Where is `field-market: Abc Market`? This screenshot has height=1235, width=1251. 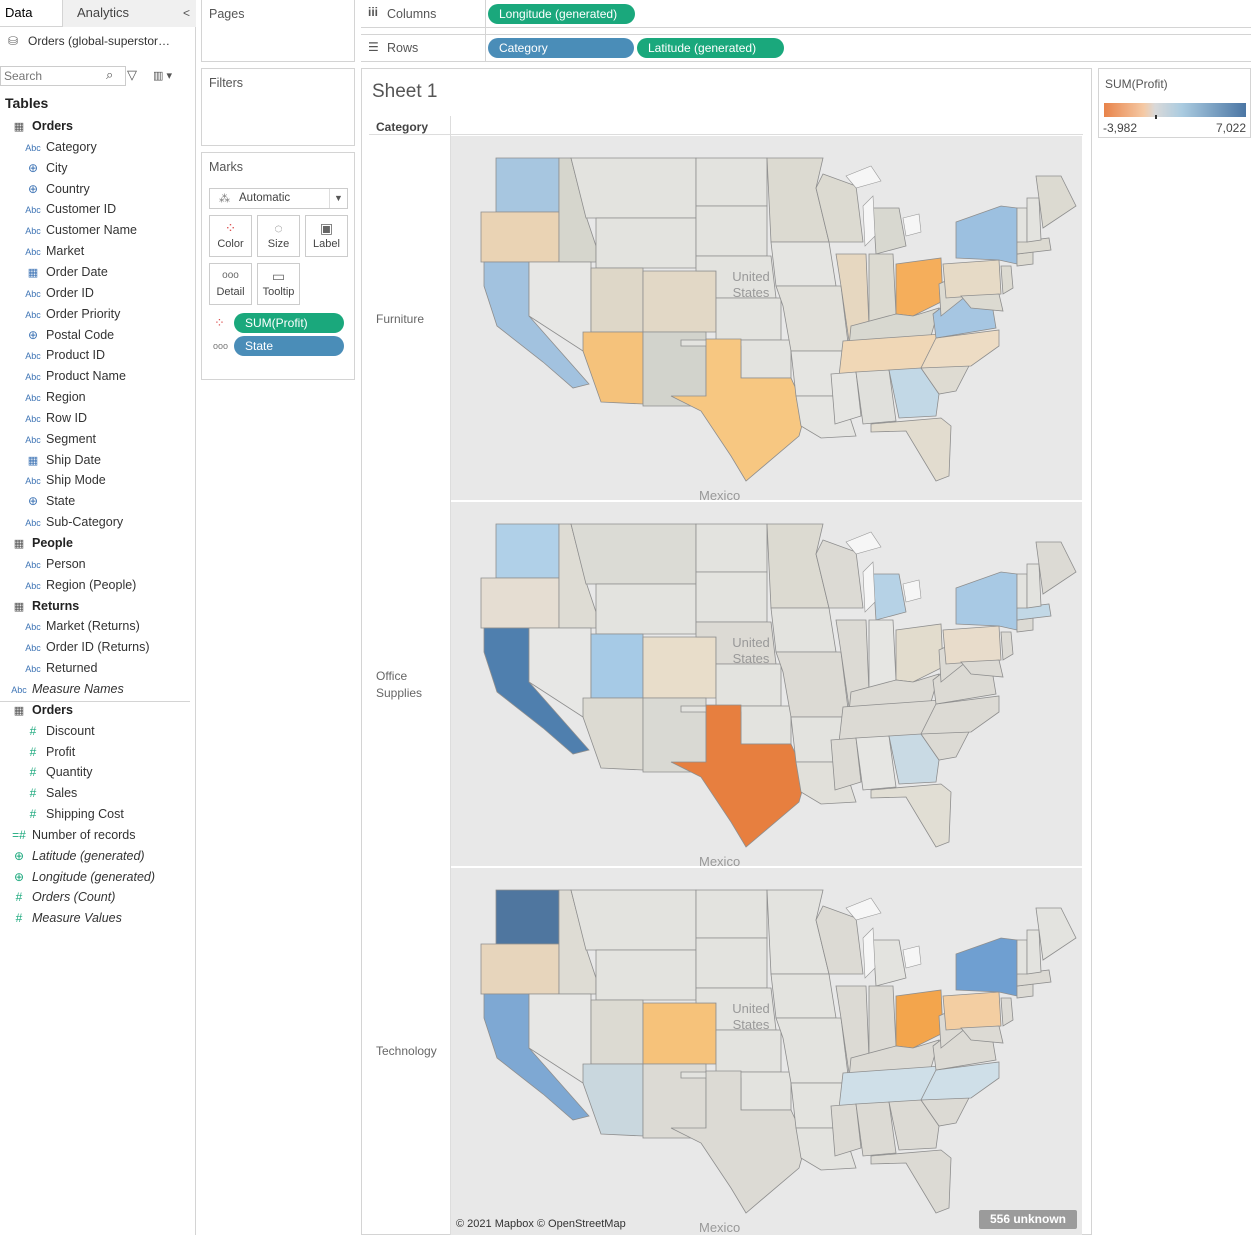 field-market: Abc Market is located at coordinates (52, 251).